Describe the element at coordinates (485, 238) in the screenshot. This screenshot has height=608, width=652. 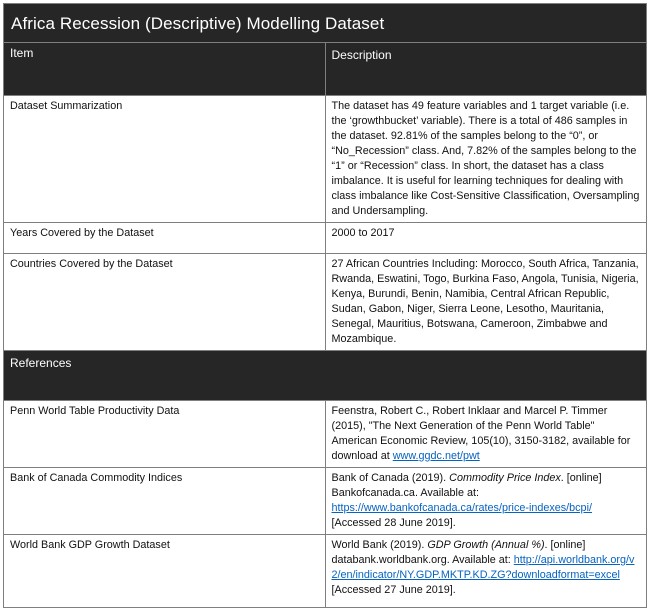
I see `row-description: 2000 to 2017` at that location.